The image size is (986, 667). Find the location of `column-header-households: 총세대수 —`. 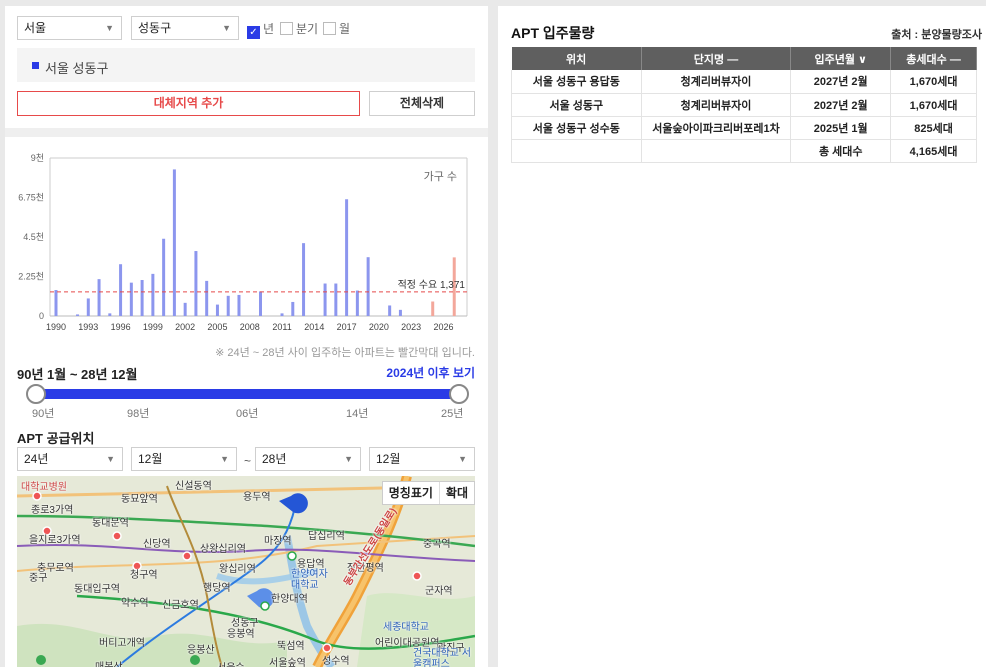

column-header-households: 총세대수 — is located at coordinates (933, 58).